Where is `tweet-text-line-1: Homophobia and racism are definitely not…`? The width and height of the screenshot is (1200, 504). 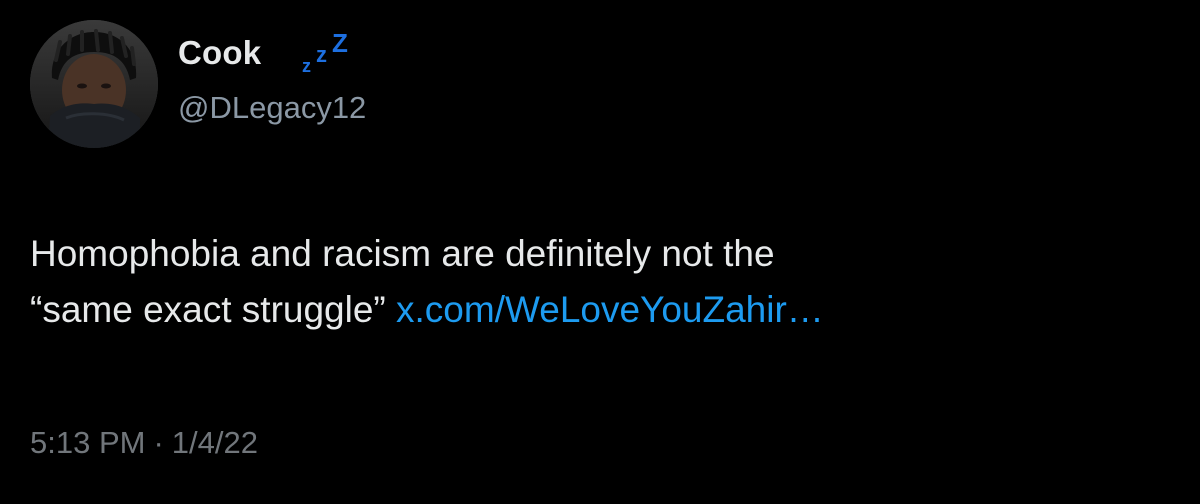 tweet-text-line-1: Homophobia and racism are definitely not… is located at coordinates (402, 253).